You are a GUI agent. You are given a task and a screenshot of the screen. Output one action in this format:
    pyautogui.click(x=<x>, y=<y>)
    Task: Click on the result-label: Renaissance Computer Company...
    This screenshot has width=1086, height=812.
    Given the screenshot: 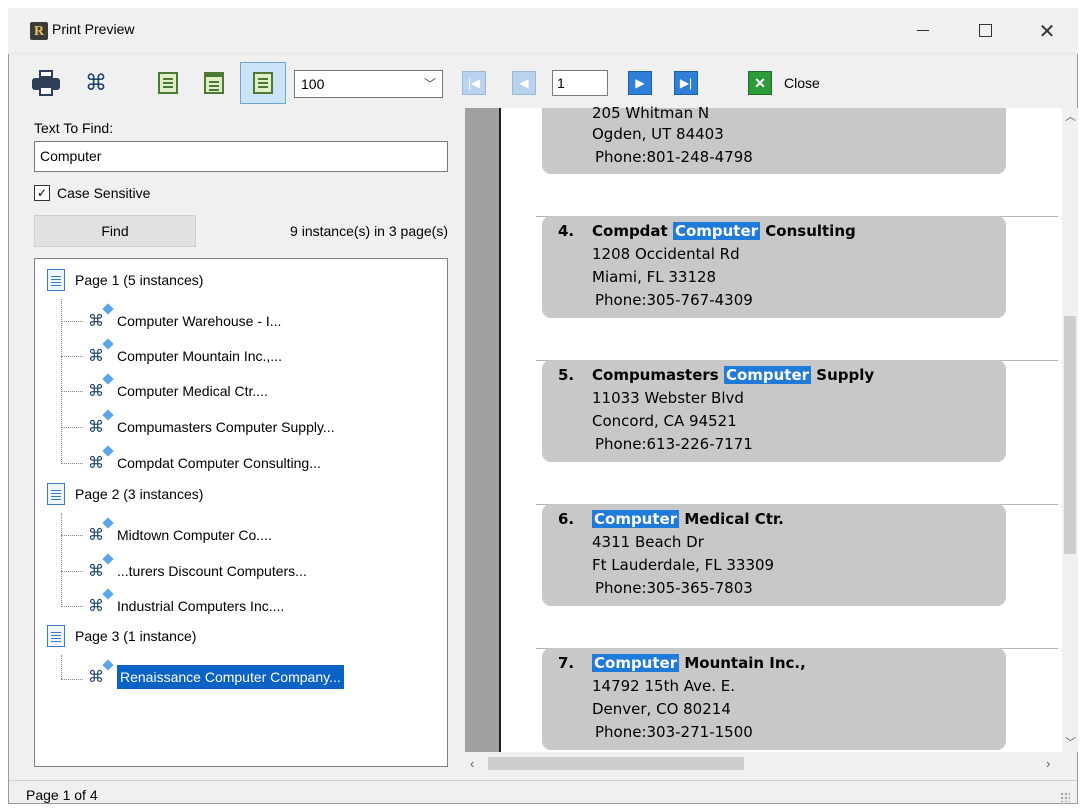 What is the action you would take?
    pyautogui.click(x=230, y=677)
    